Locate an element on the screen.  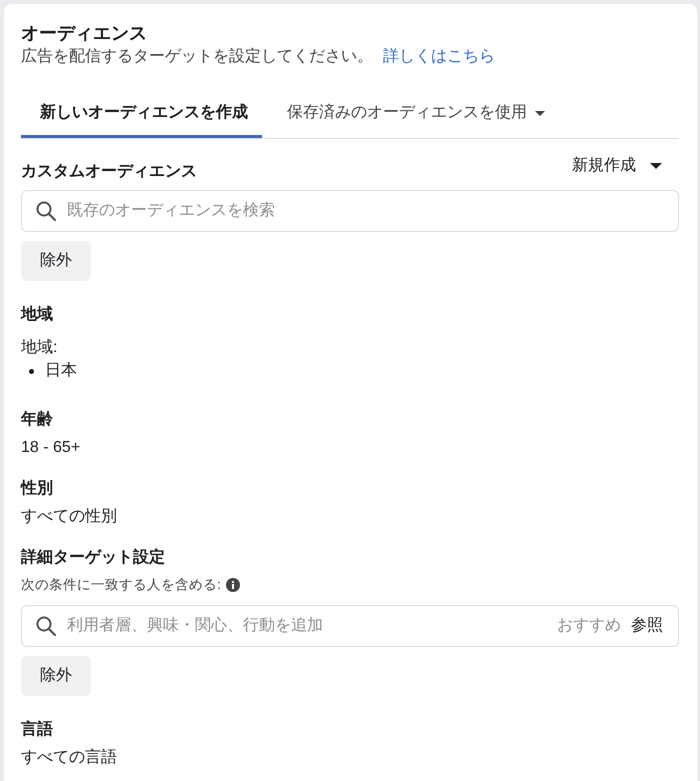
caret-icon is located at coordinates (656, 166).